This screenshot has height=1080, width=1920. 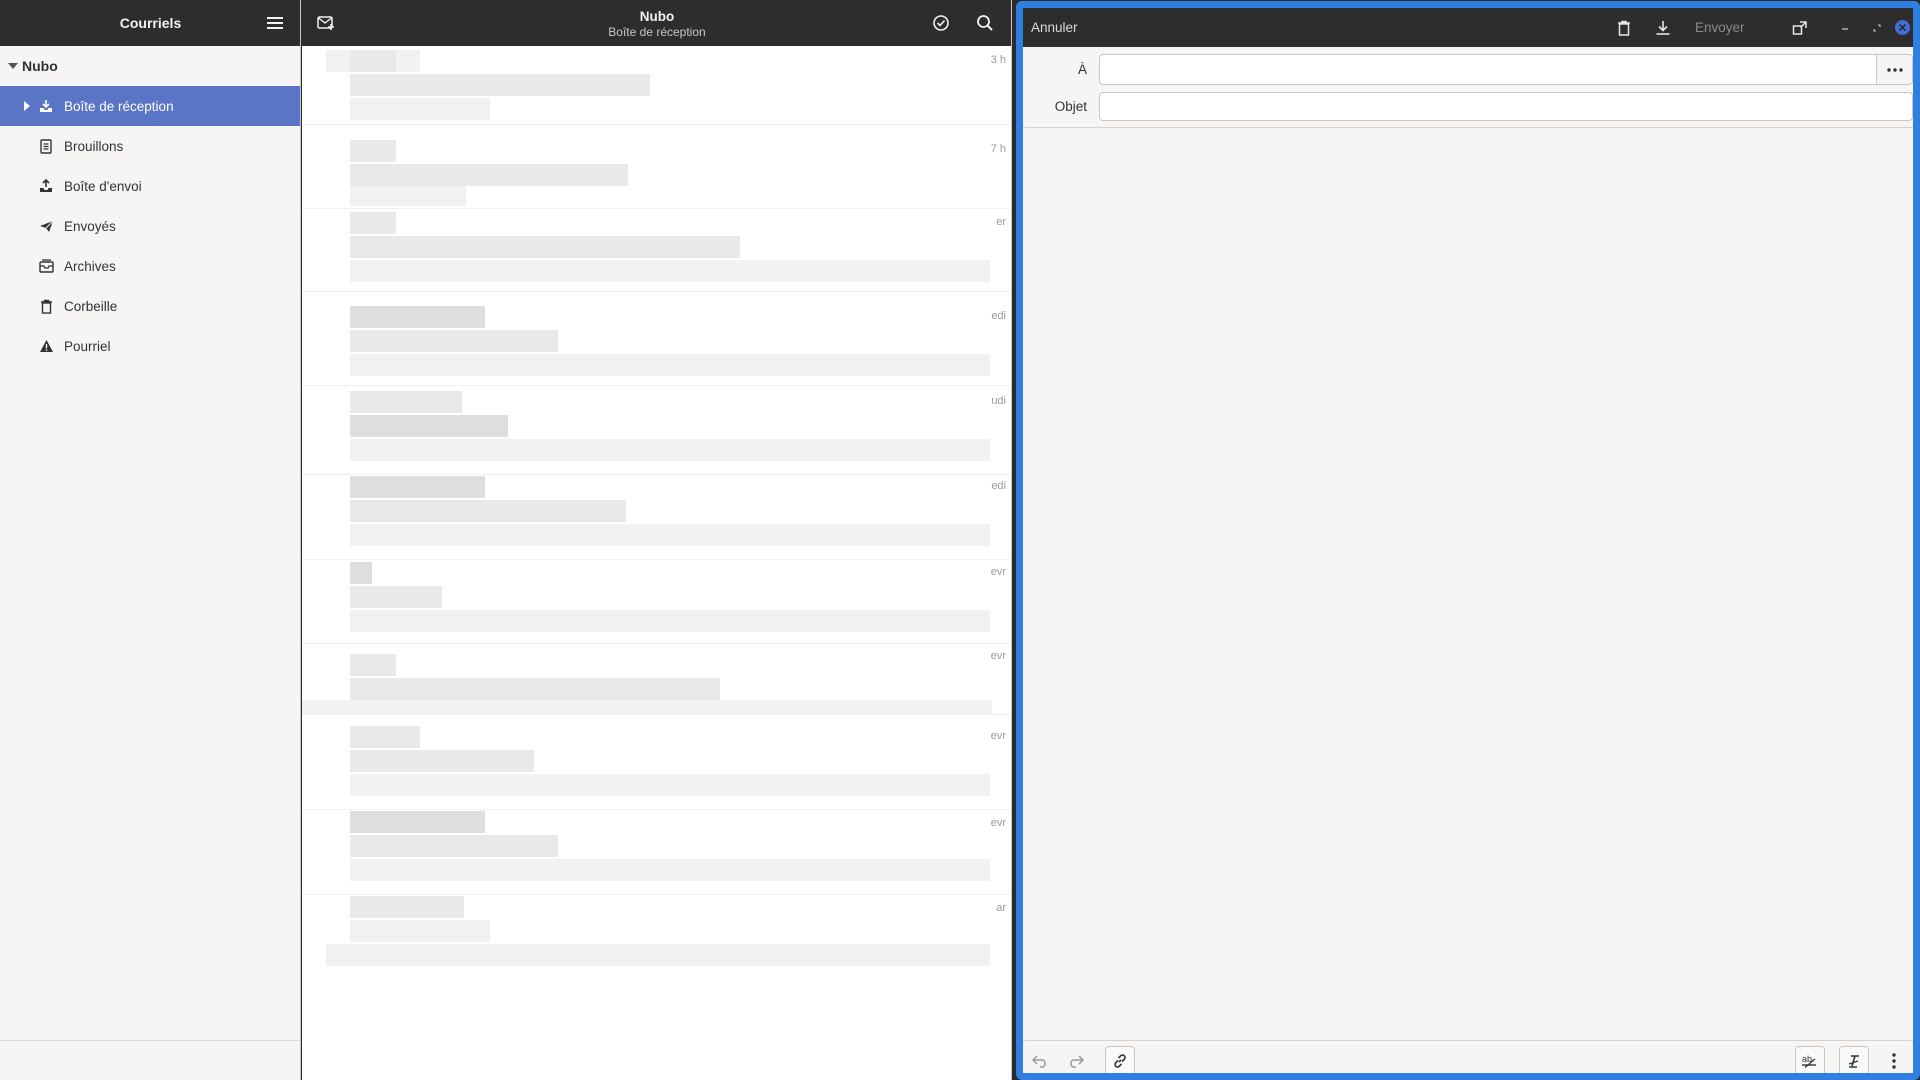 I want to click on outbox-icon, so click(x=46, y=186).